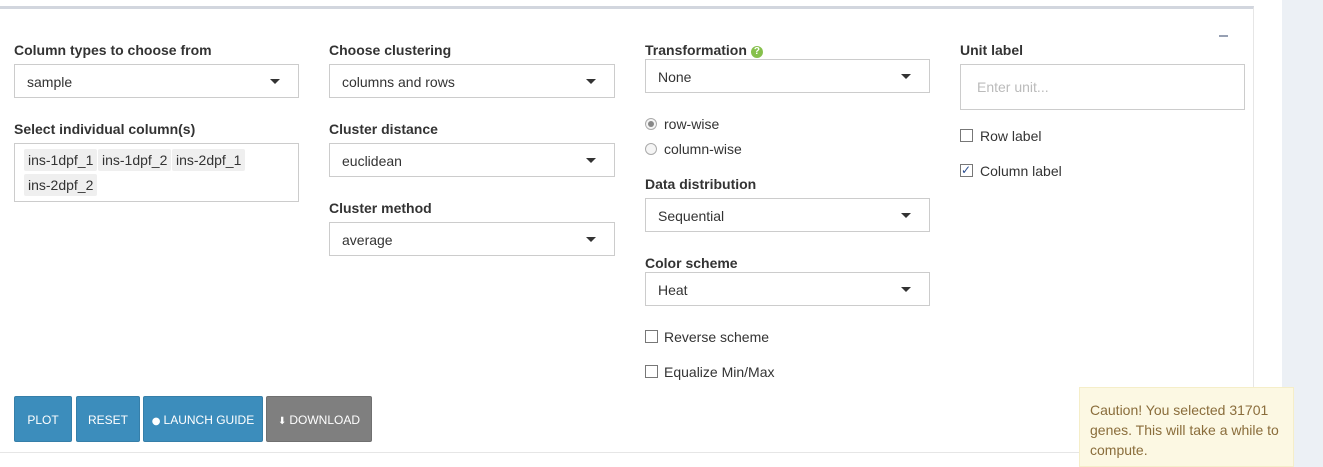 This screenshot has width=1323, height=467. I want to click on column-label-text: Column label, so click(1021, 171).